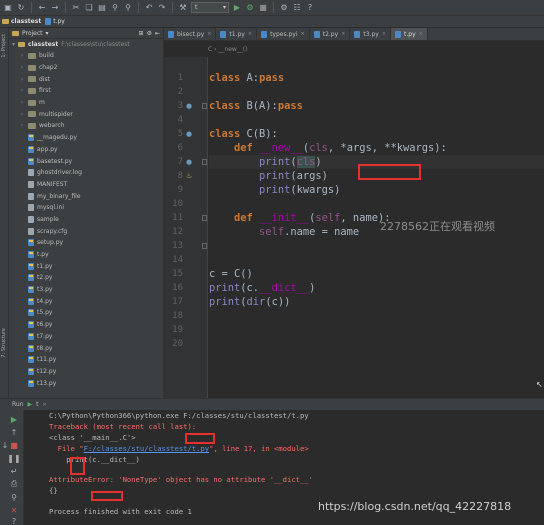 This screenshot has height=525, width=544. I want to click on project-tree-item: t2.py, so click(86, 278).